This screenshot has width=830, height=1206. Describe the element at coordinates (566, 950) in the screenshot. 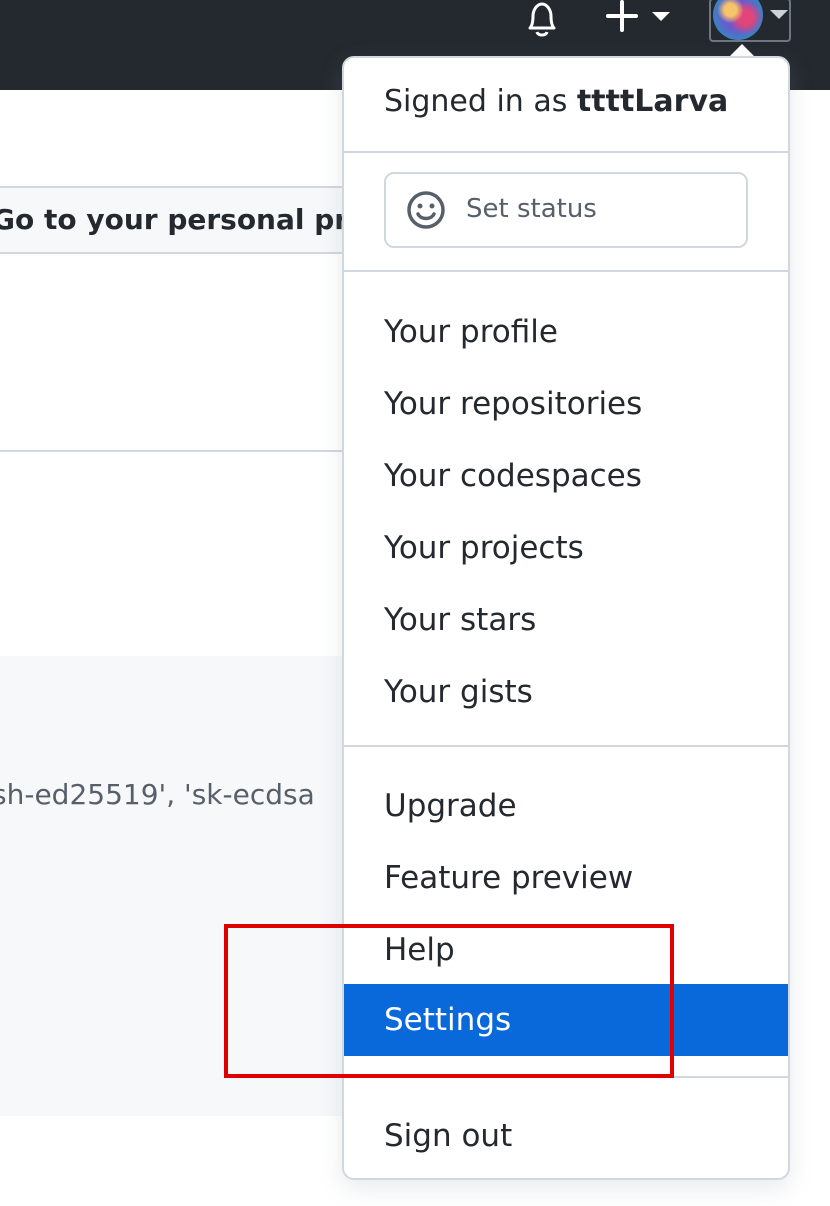

I see `menu-item-help: Help` at that location.